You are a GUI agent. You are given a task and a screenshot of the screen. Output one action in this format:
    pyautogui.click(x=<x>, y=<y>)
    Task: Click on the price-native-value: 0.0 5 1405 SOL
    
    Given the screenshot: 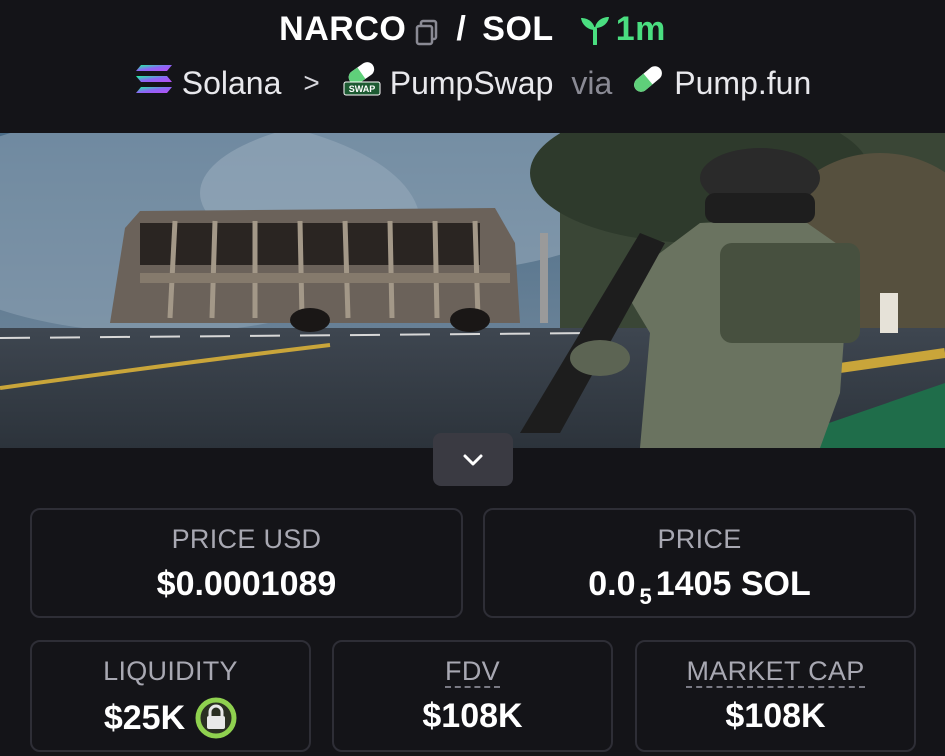 What is the action you would take?
    pyautogui.click(x=699, y=587)
    